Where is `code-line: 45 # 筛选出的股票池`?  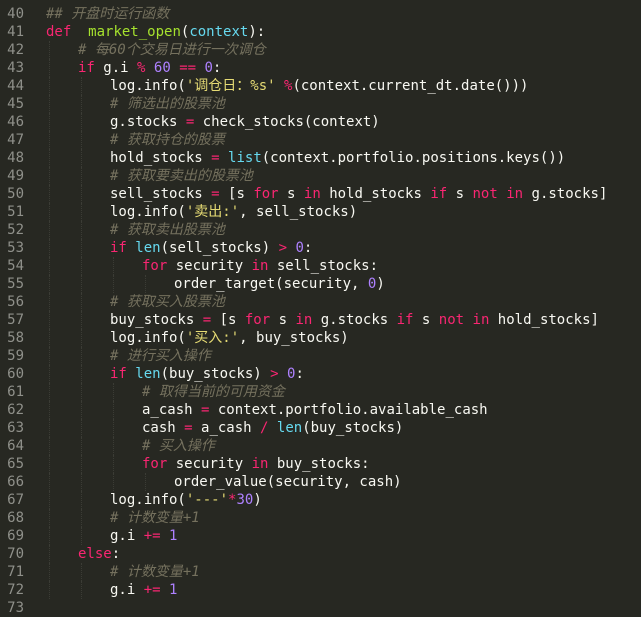
code-line: 45 # 筛选出的股票池 is located at coordinates (320, 104).